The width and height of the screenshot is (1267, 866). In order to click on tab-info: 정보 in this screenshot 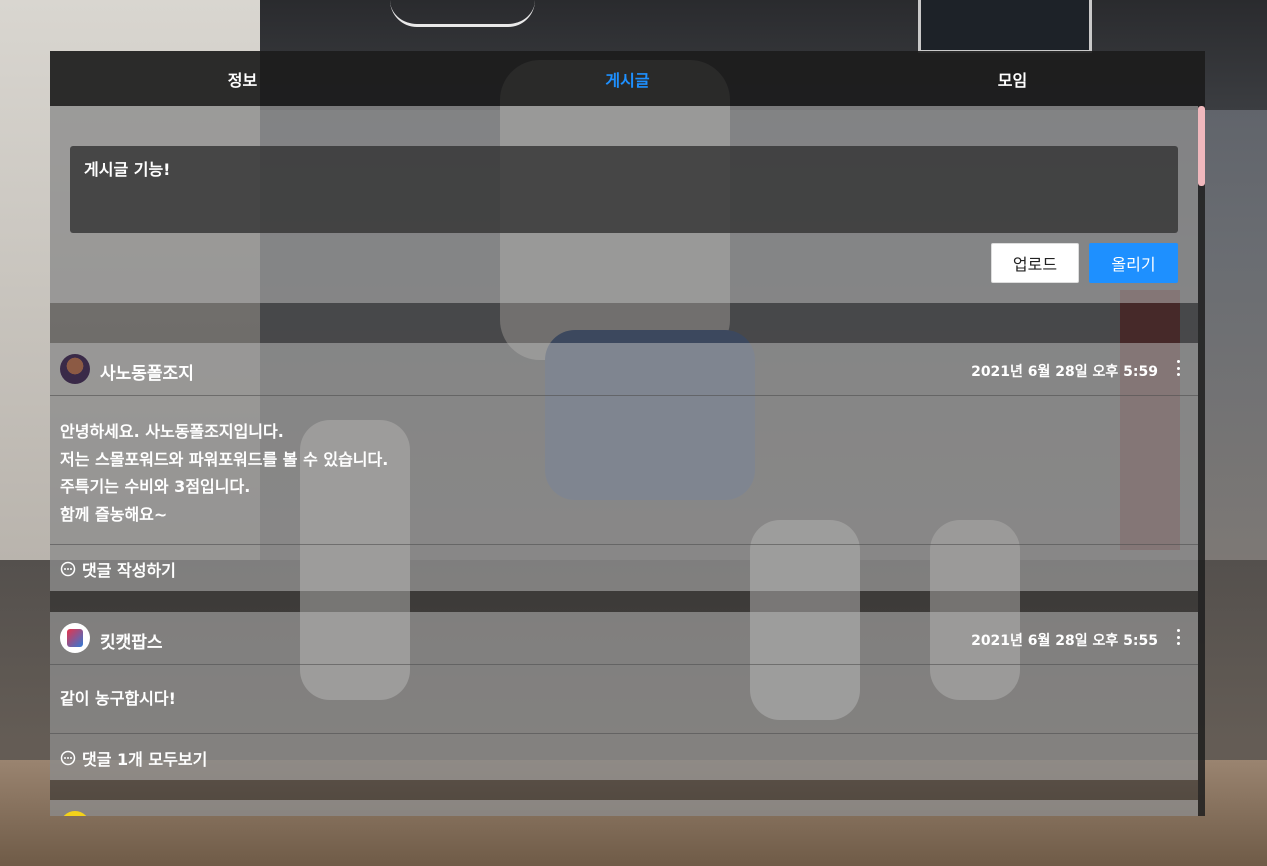, I will do `click(242, 78)`.